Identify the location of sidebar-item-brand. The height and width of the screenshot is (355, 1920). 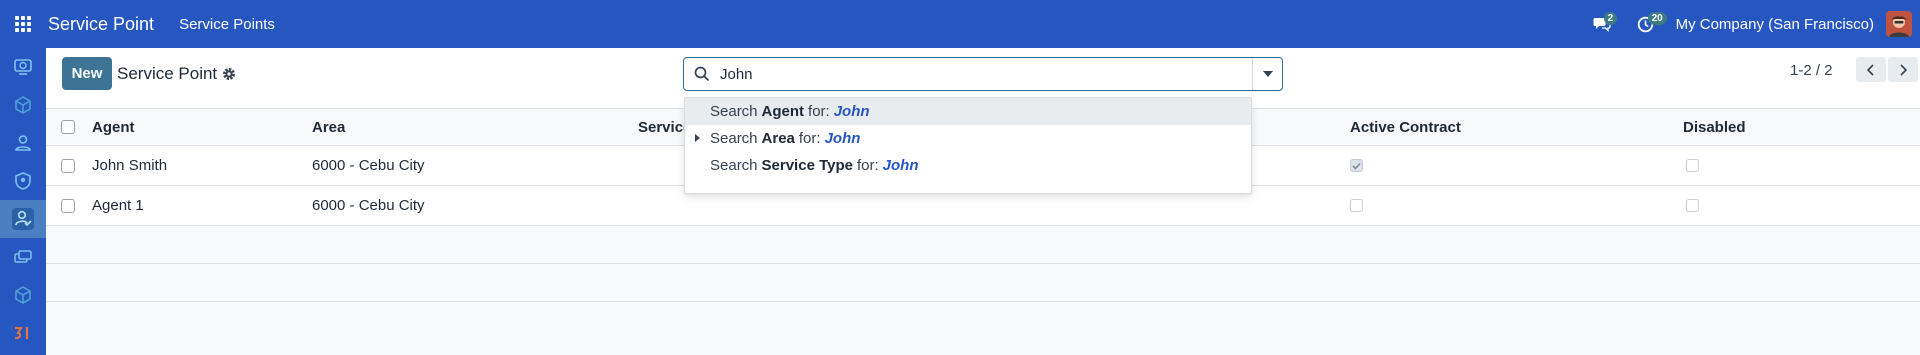
(23, 333).